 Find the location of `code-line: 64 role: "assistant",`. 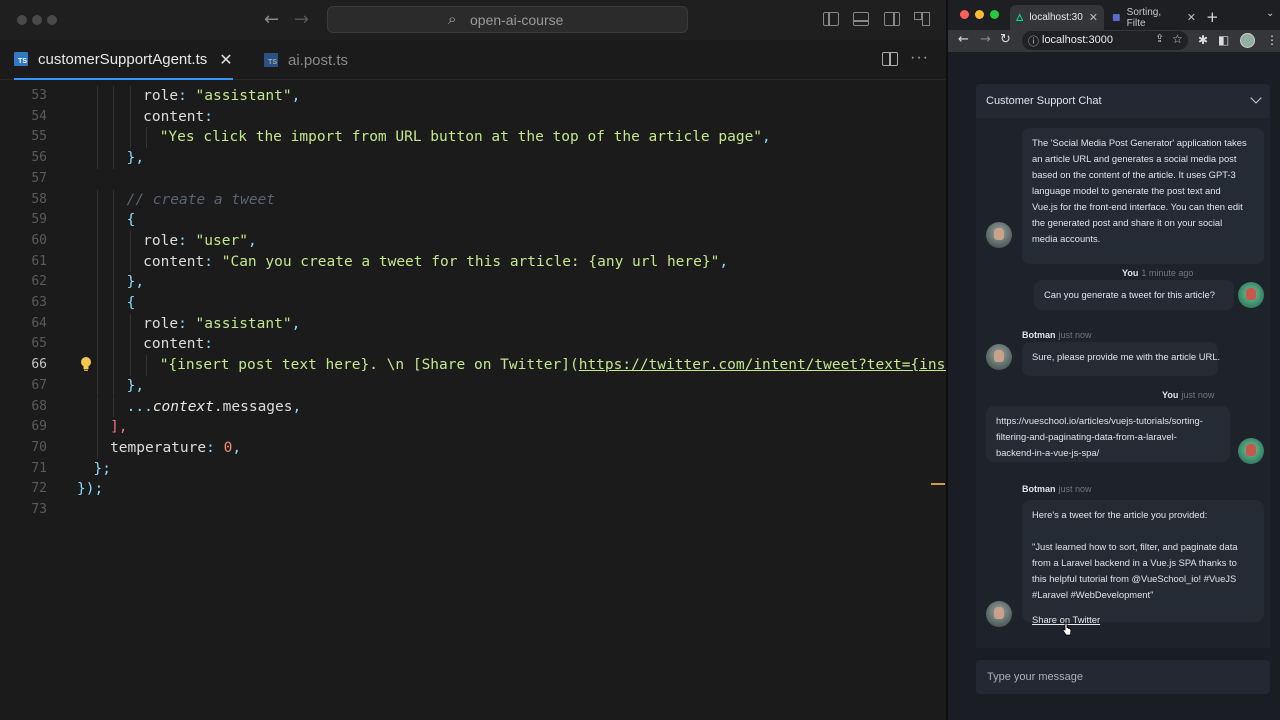

code-line: 64 role: "assistant", is located at coordinates (473, 324).